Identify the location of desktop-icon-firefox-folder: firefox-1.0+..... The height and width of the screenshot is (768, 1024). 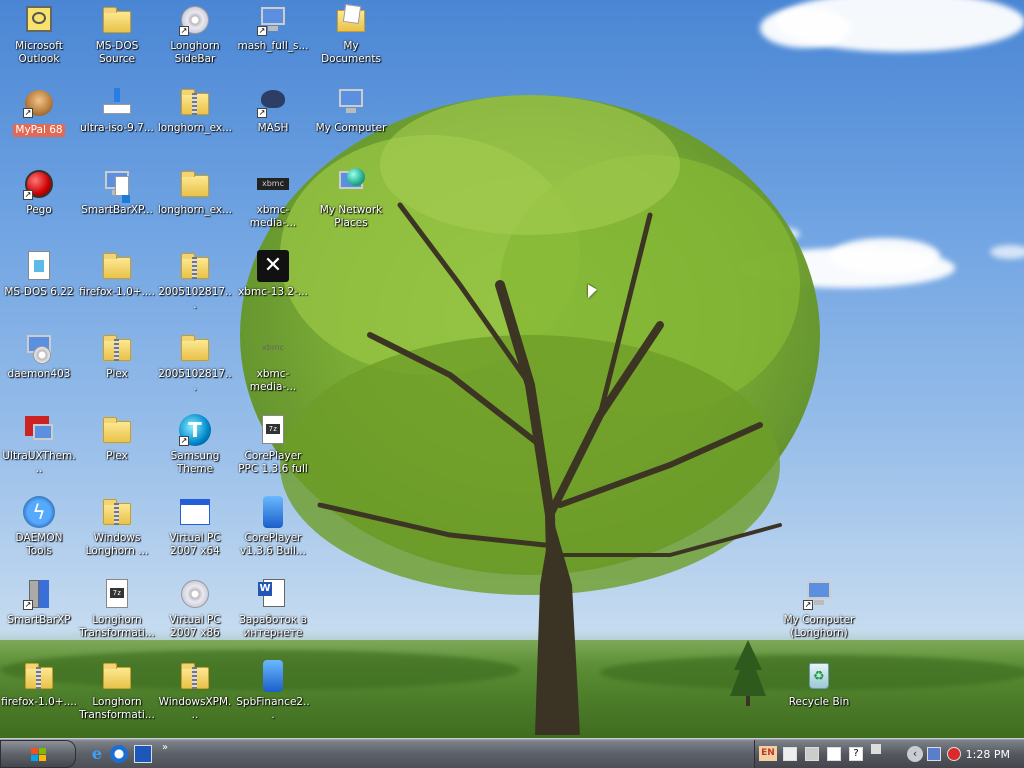
(117, 288).